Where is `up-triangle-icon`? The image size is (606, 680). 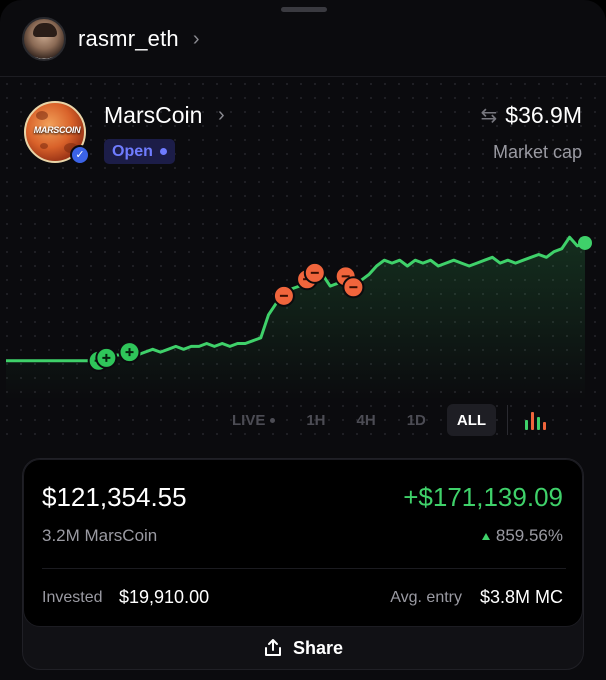
up-triangle-icon is located at coordinates (485, 536).